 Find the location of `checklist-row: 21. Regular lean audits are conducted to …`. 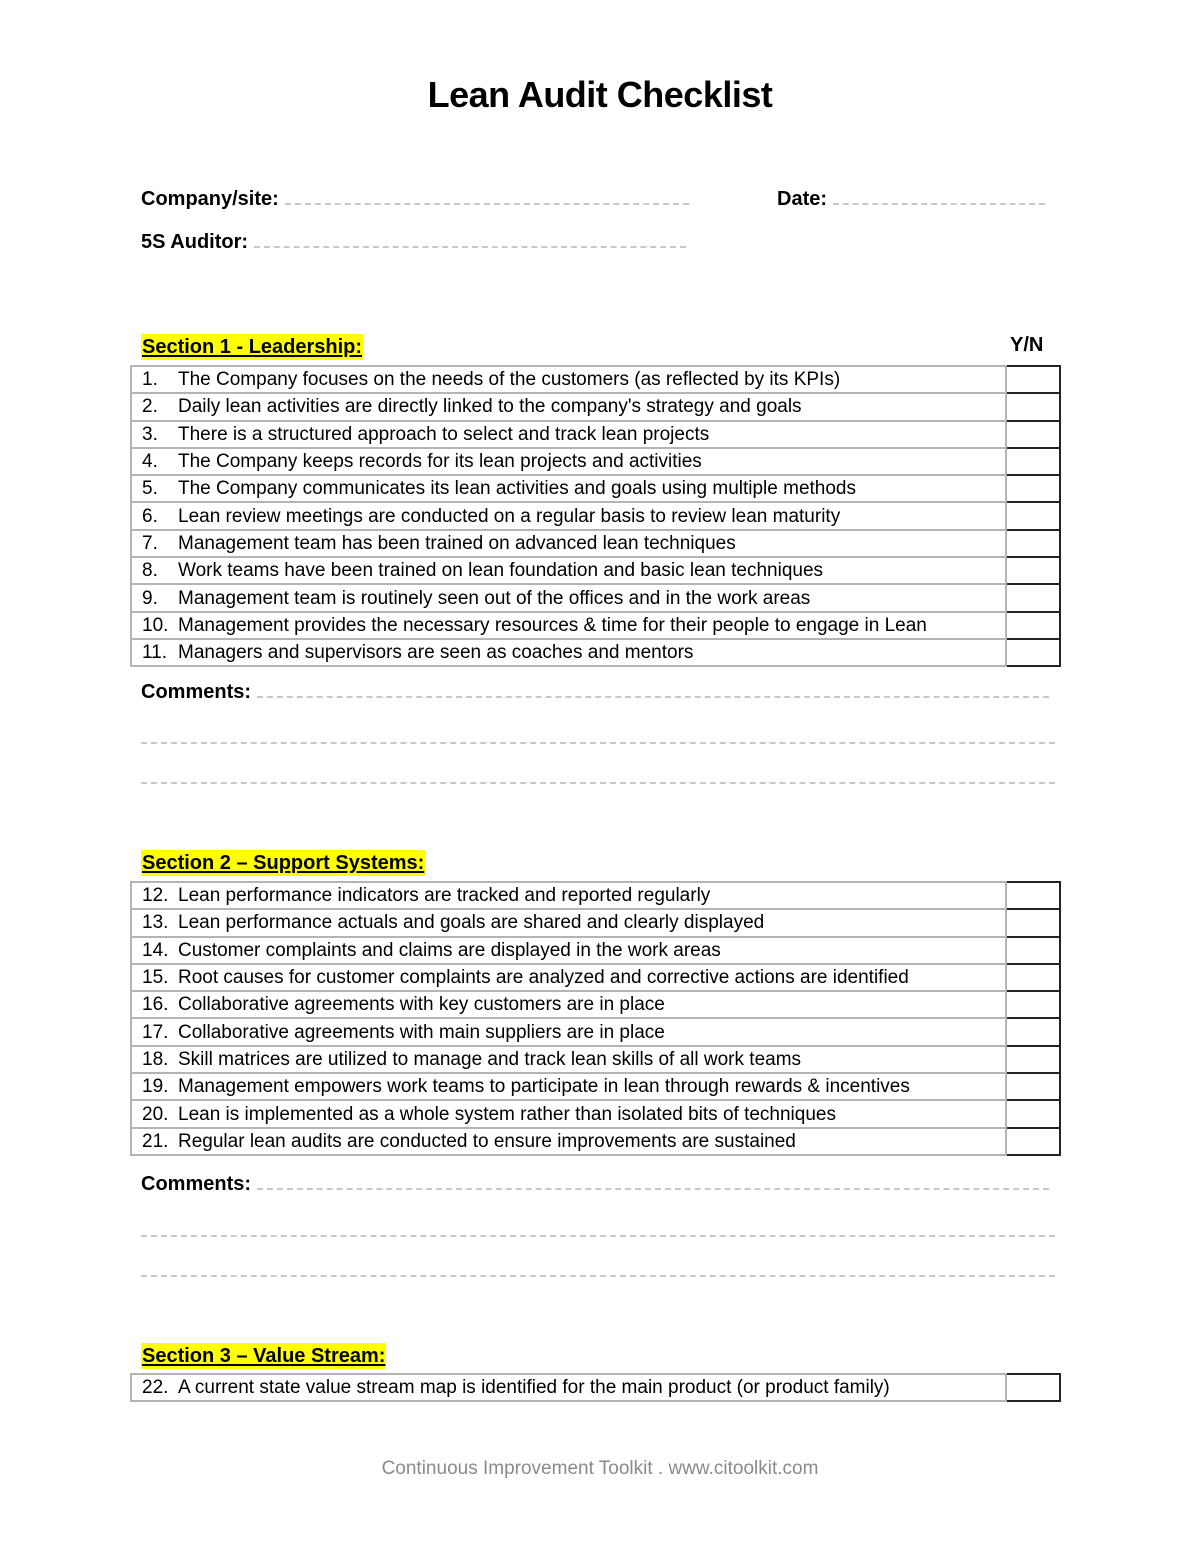

checklist-row: 21. Regular lean audits are conducted to … is located at coordinates (595, 1141).